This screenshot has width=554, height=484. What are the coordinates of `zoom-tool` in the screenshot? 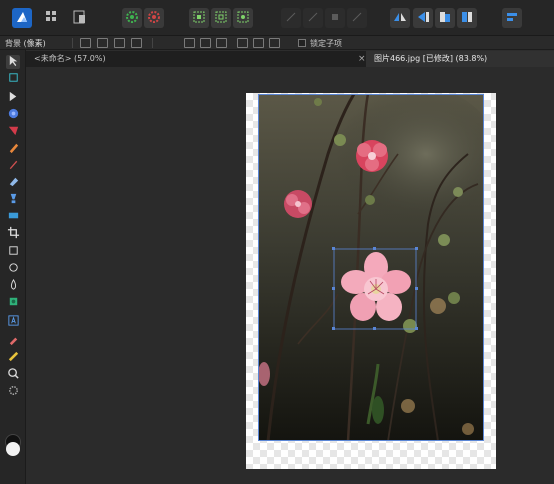 It's located at (13, 375).